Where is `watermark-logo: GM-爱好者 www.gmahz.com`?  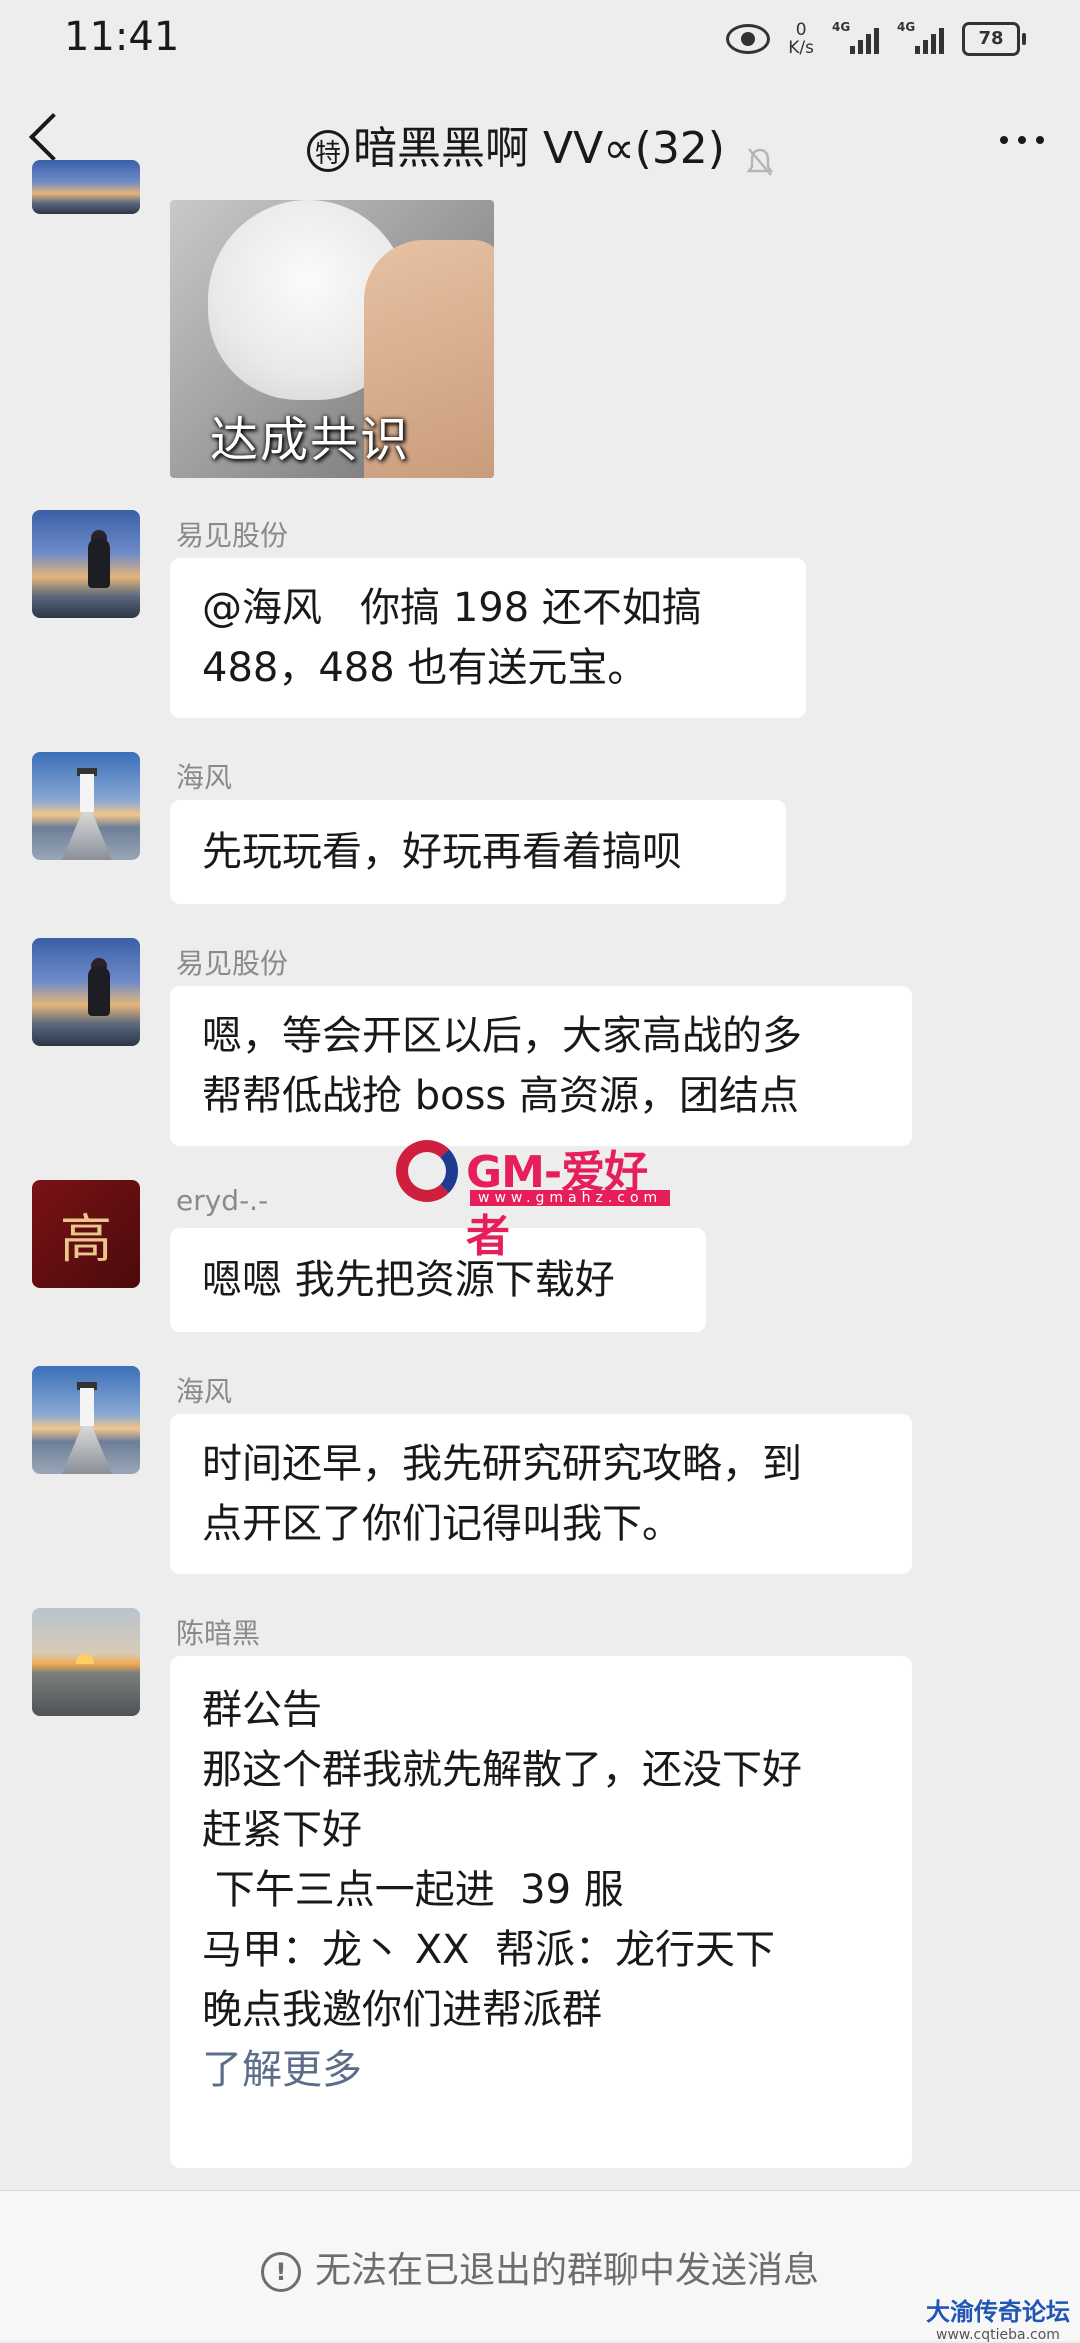 watermark-logo: GM-爱好者 www.gmahz.com is located at coordinates (538, 1199).